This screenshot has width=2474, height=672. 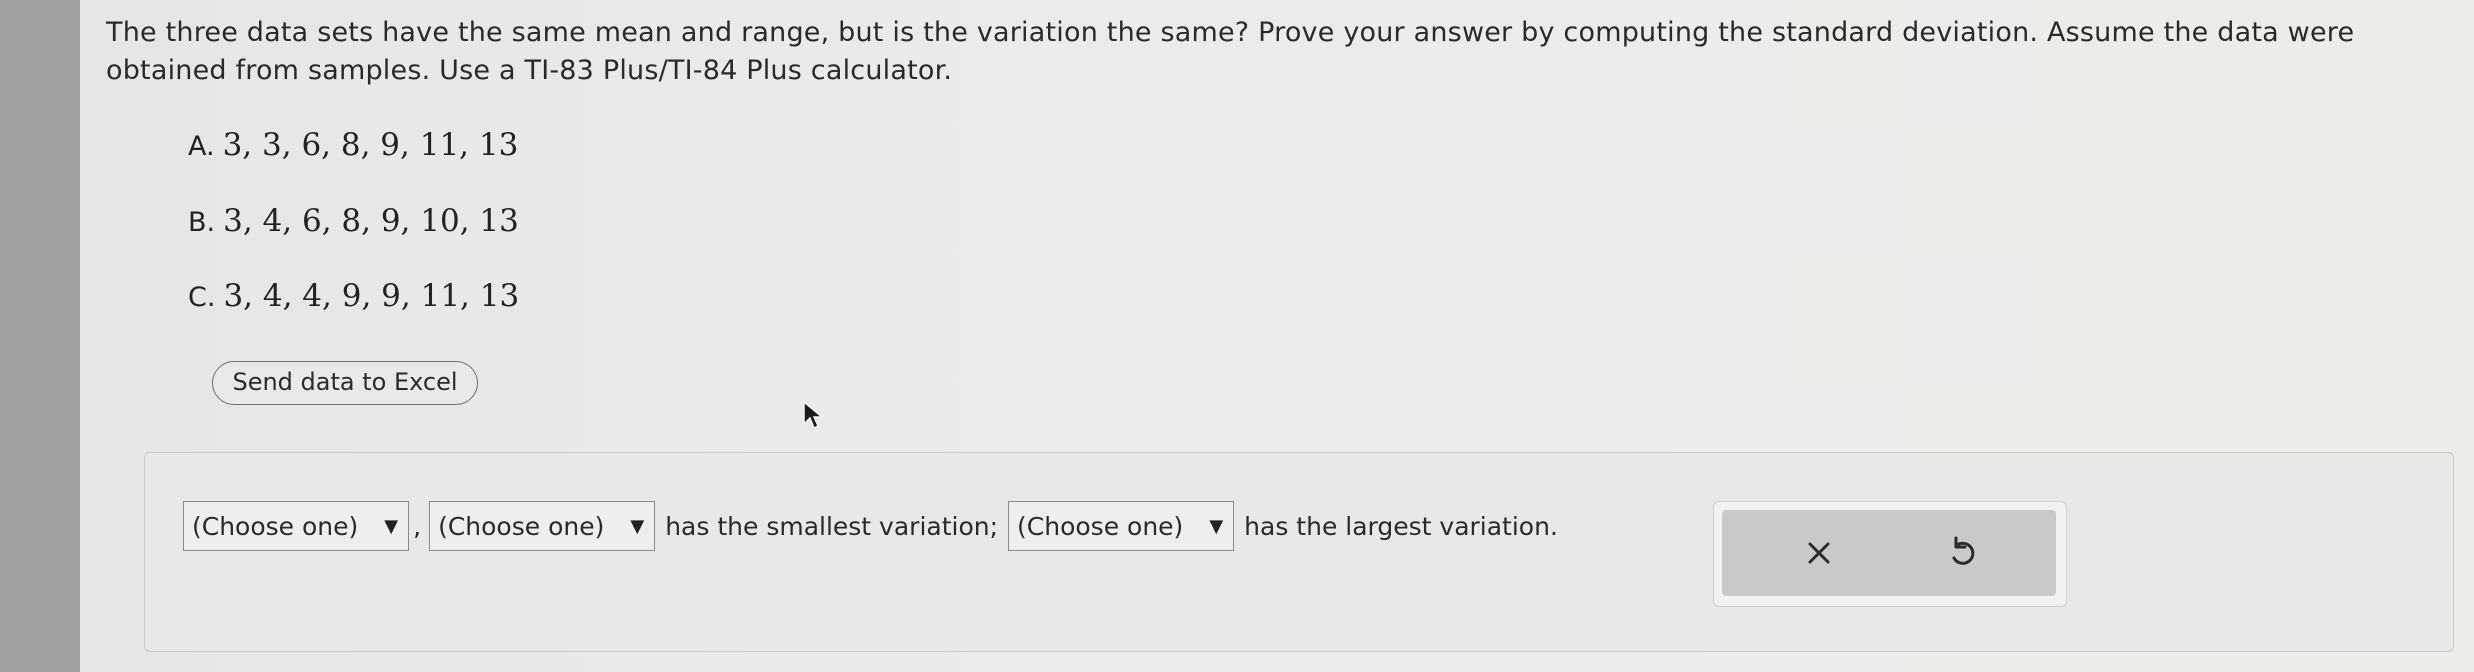 I want to click on mouse-pointer-icon, so click(x=814, y=415).